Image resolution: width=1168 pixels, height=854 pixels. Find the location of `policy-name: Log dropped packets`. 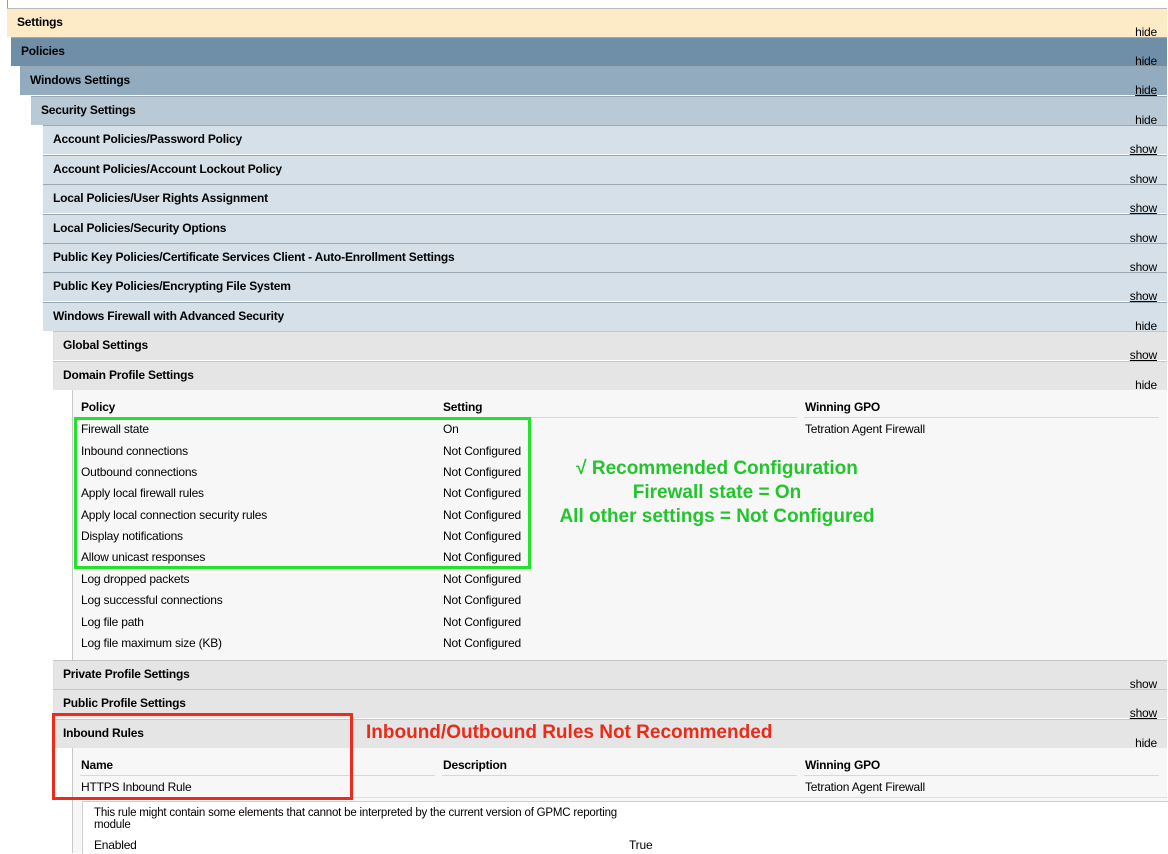

policy-name: Log dropped packets is located at coordinates (135, 579).